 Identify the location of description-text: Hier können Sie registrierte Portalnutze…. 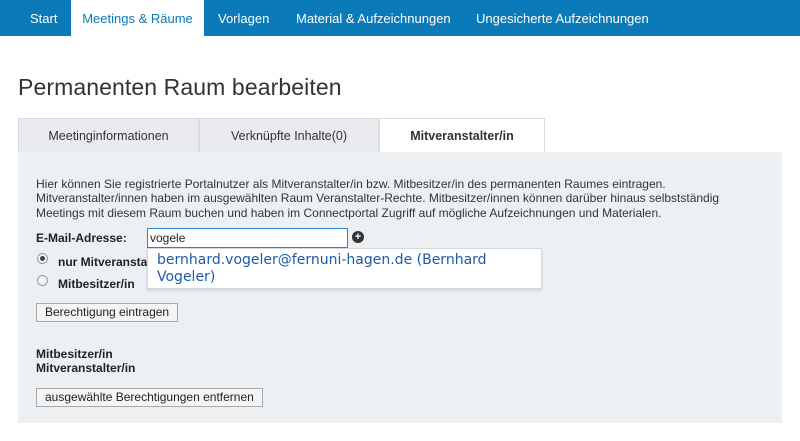
(378, 198).